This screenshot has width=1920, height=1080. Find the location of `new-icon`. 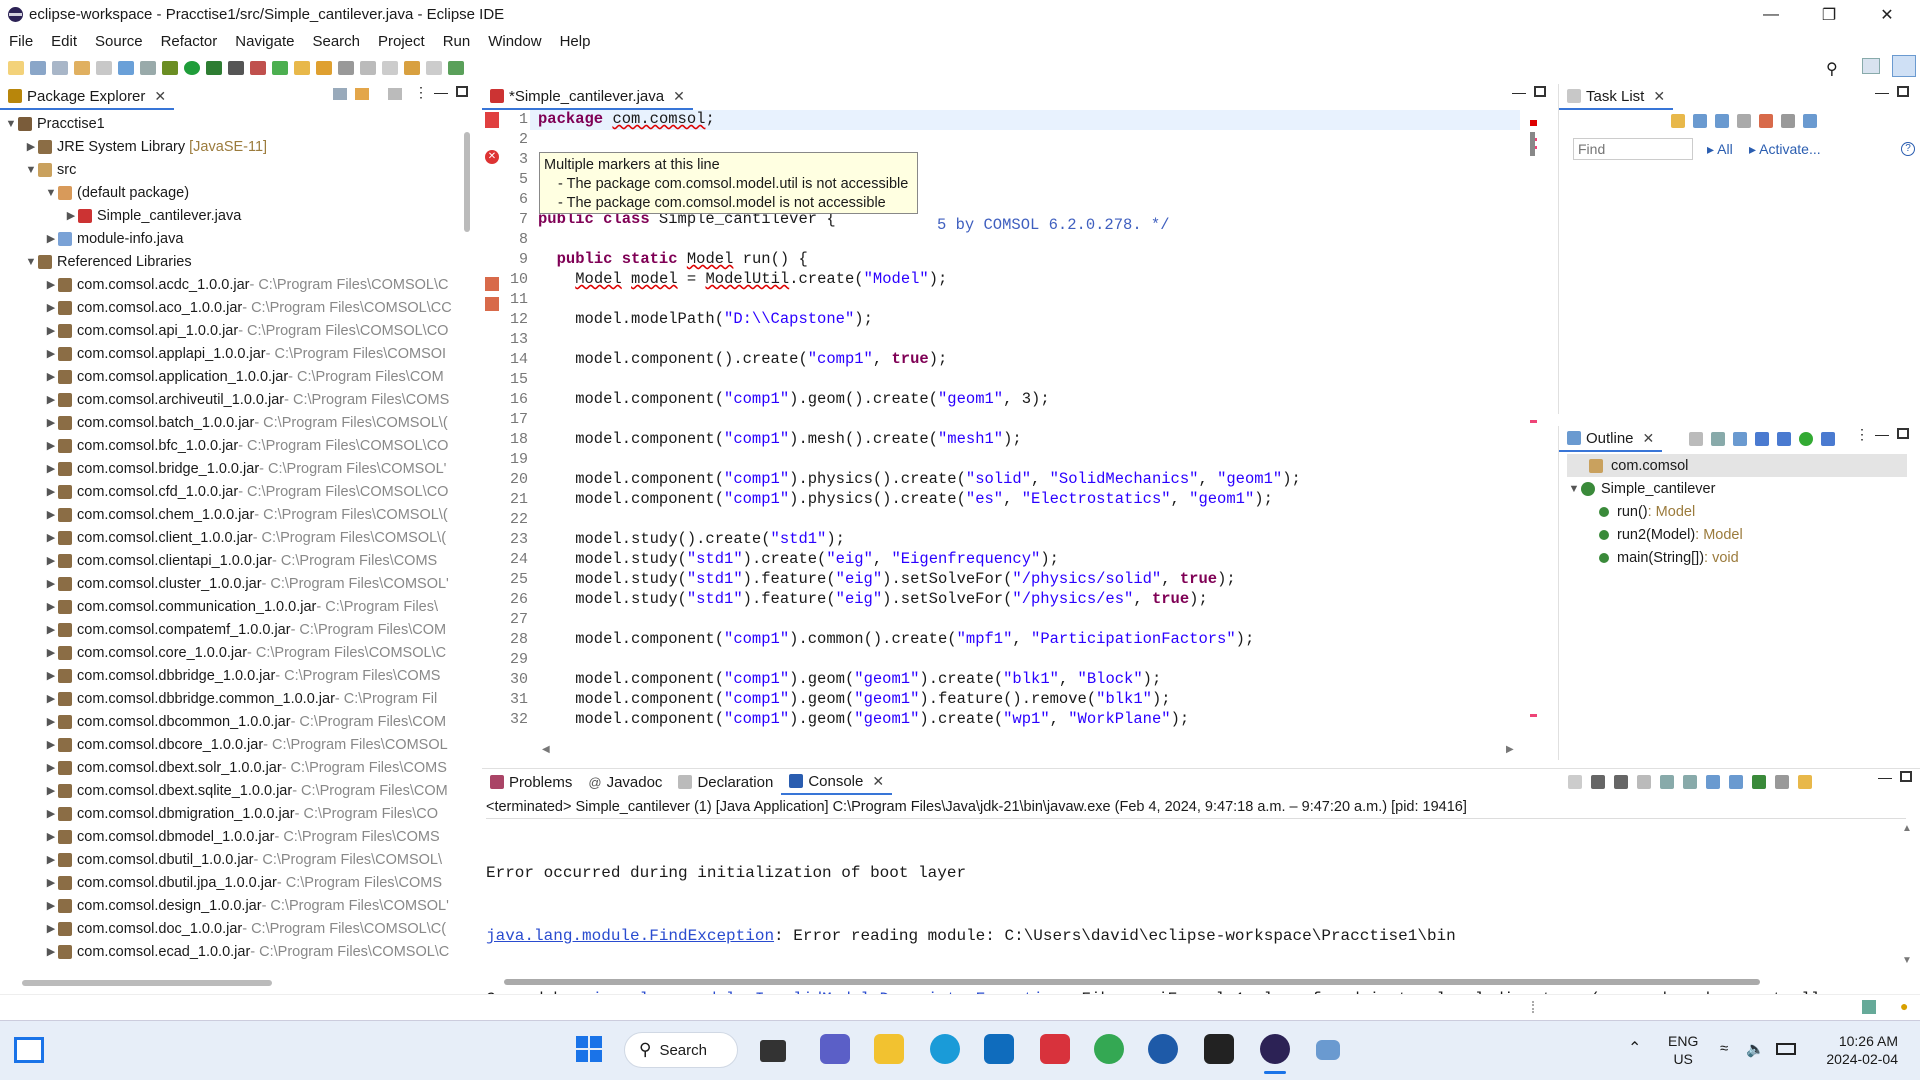

new-icon is located at coordinates (16, 68).